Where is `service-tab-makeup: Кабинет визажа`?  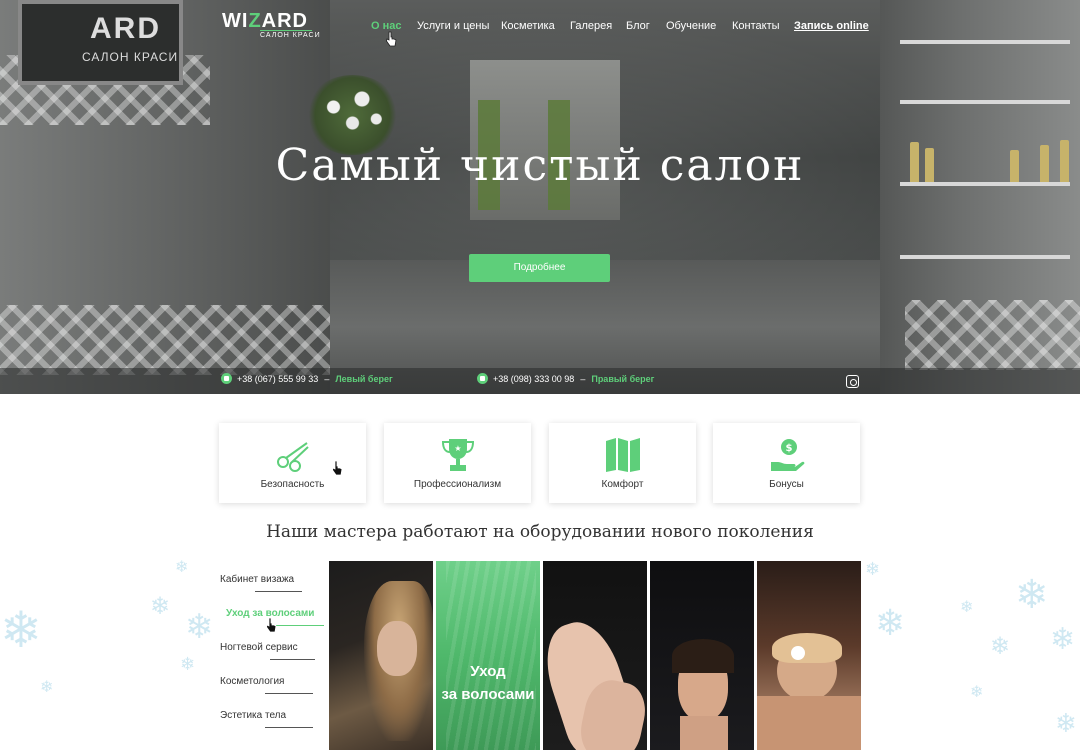
service-tab-makeup: Кабинет визажа is located at coordinates (257, 579).